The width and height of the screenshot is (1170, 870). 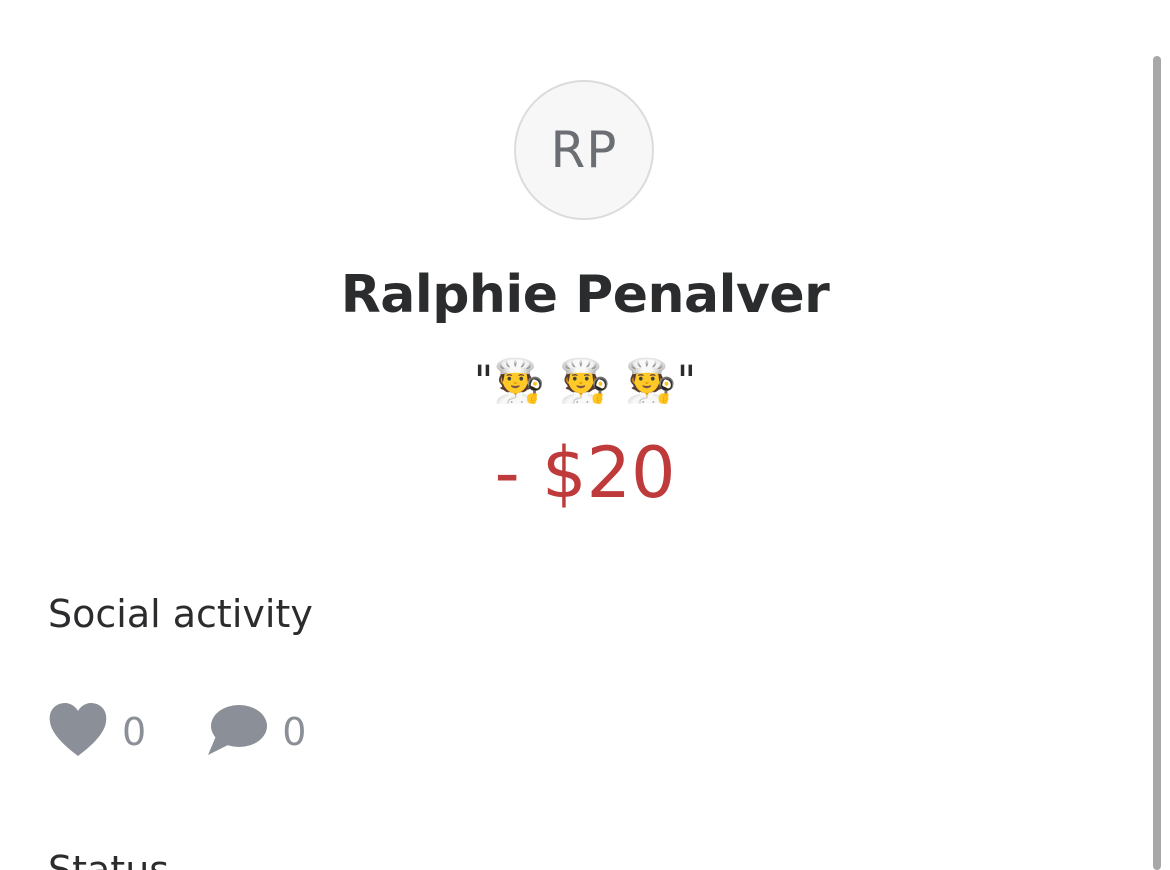 I want to click on heart-icon, so click(x=78, y=732).